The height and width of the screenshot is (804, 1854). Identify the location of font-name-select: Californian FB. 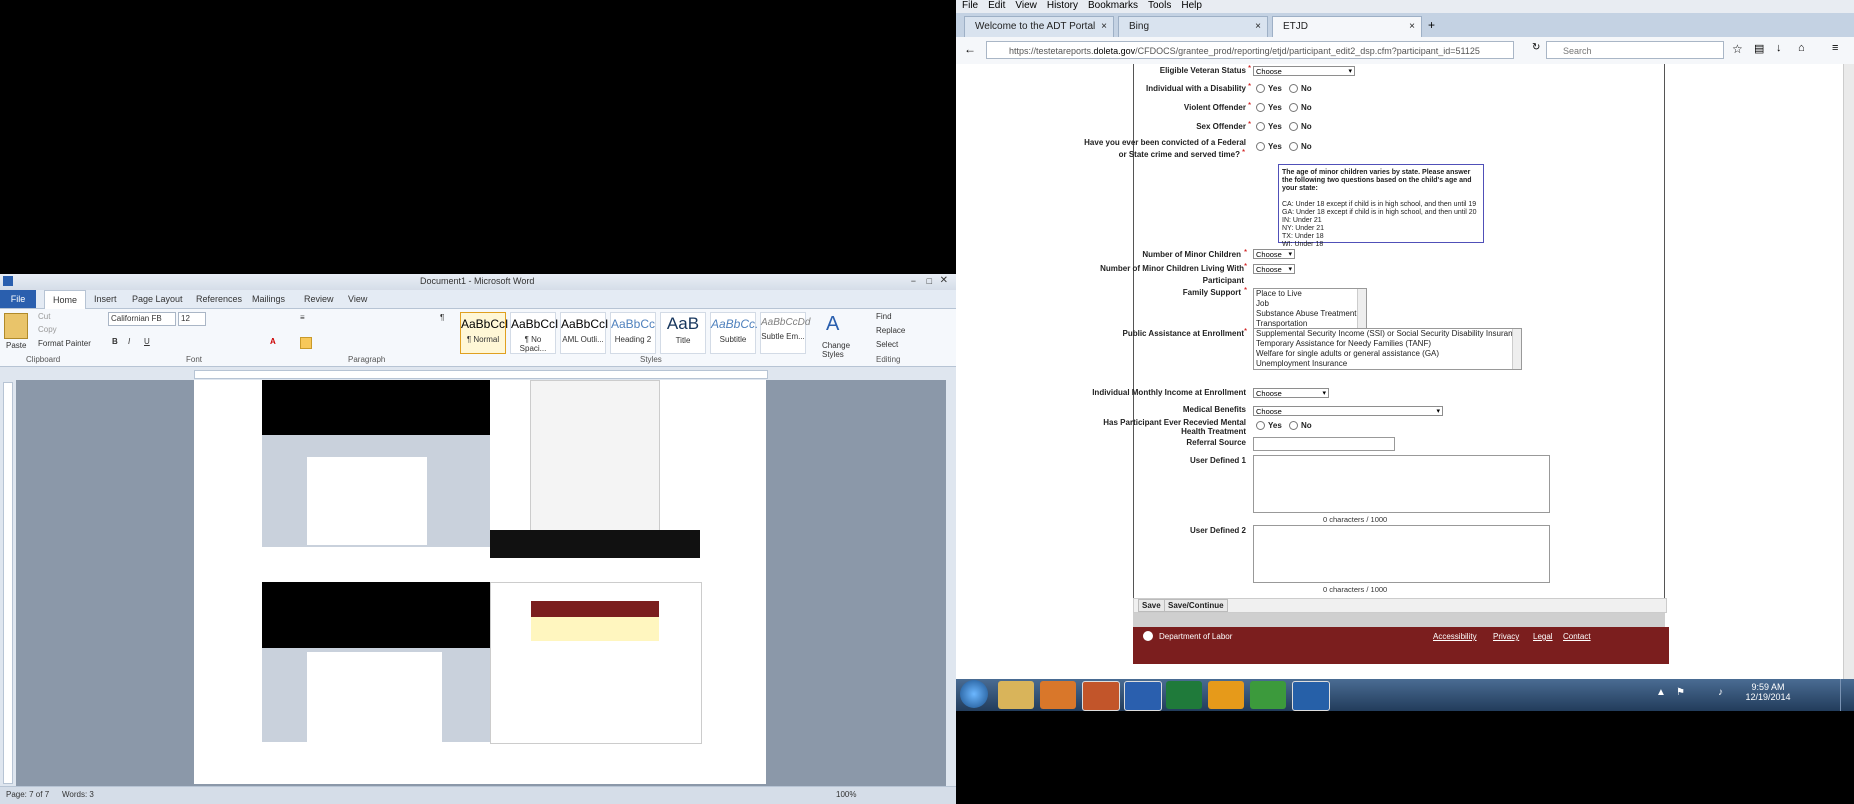
(142, 319).